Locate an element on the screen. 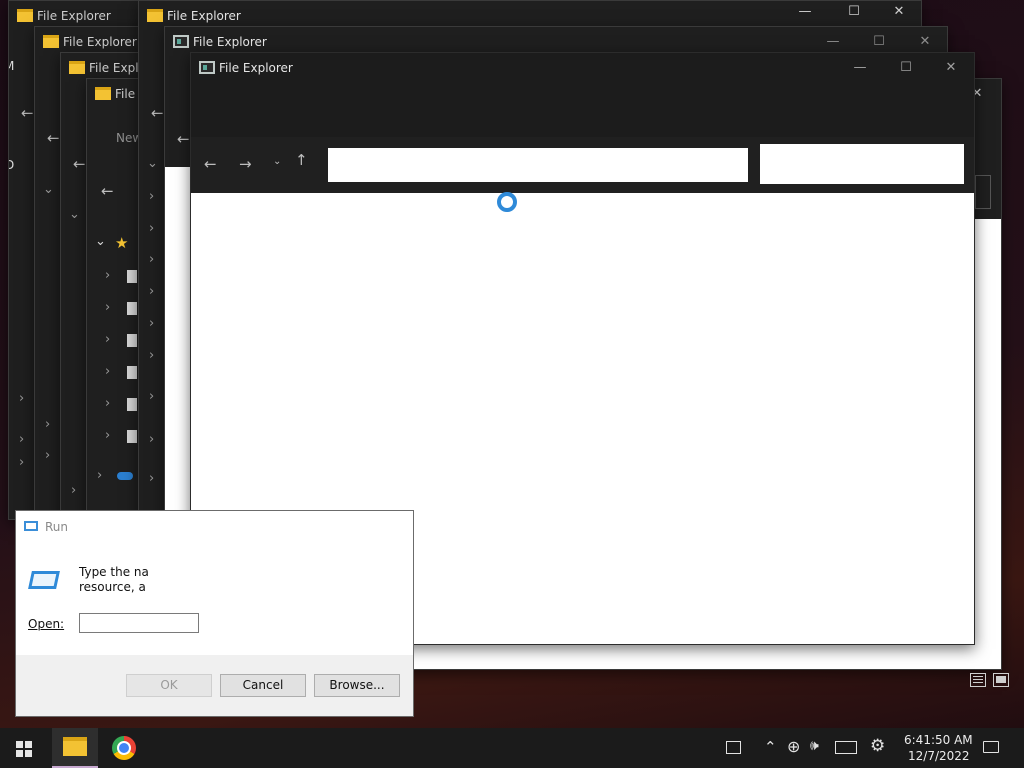 The height and width of the screenshot is (768, 1024). forward-arrow-icon: → is located at coordinates (245, 164).